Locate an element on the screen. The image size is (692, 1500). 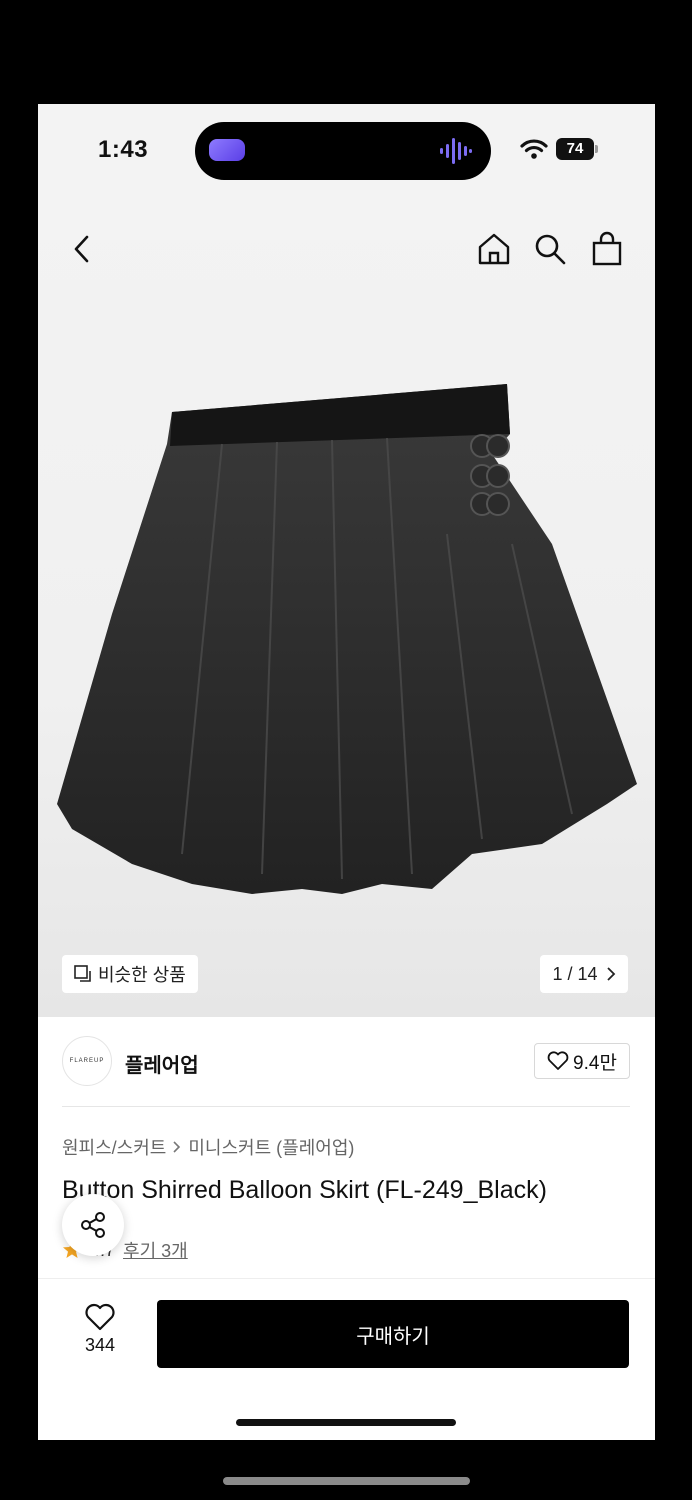
back-button is located at coordinates (82, 249).